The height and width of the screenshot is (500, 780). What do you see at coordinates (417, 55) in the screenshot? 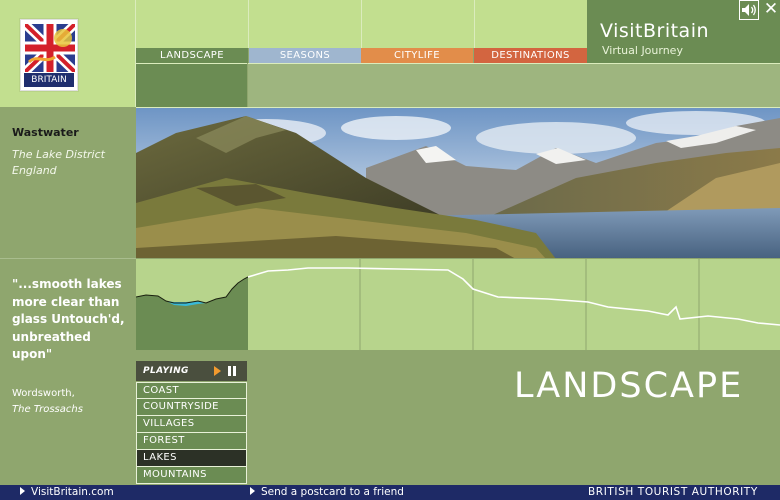
I see `tab-citylife: CITYLIFE` at bounding box center [417, 55].